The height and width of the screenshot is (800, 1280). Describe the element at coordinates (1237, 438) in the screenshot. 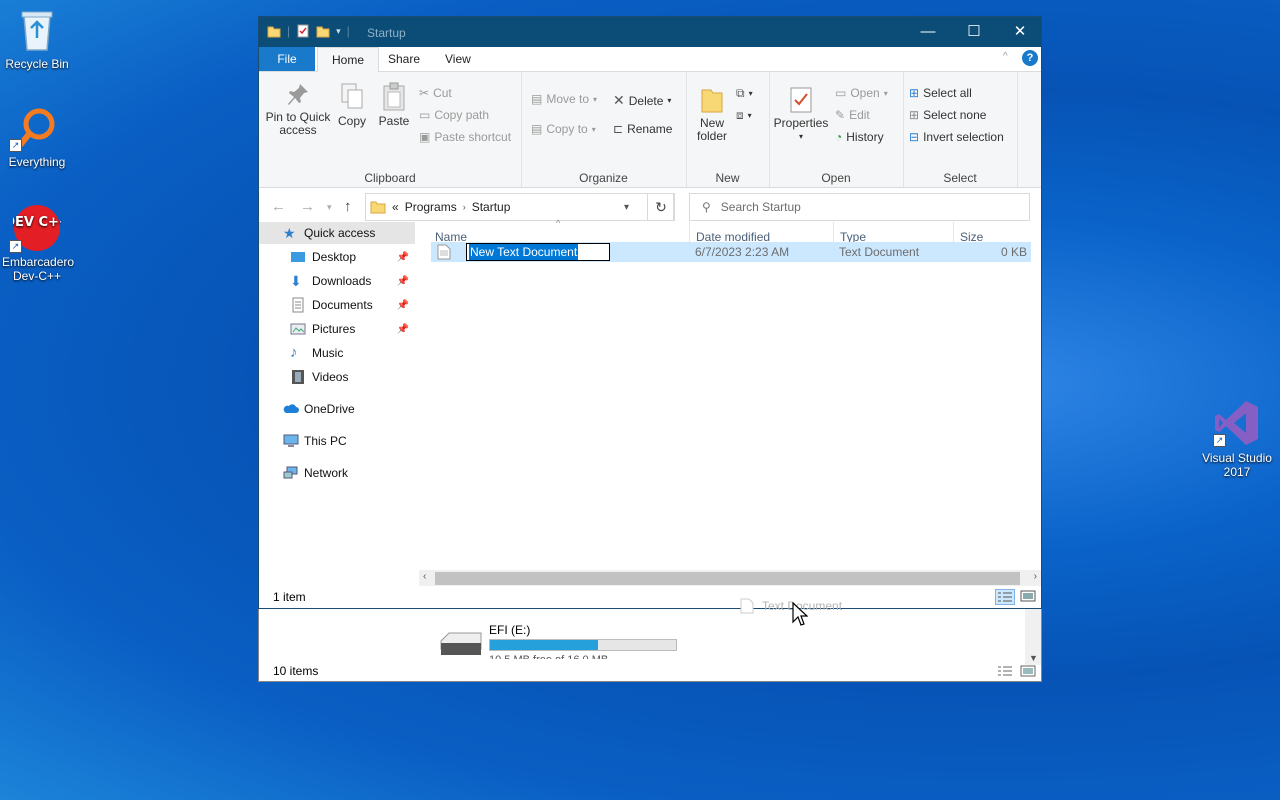

I see `desktop-icon-visual-studio: ↗ Visual Studio 2017` at that location.